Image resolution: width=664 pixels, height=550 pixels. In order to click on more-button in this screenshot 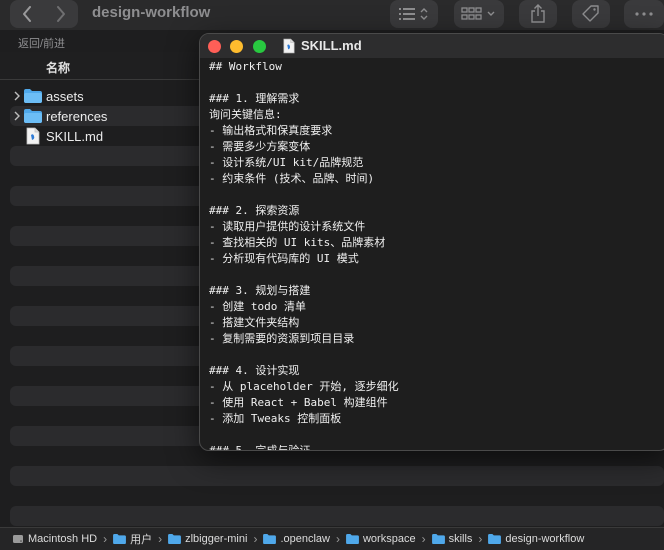, I will do `click(644, 14)`.